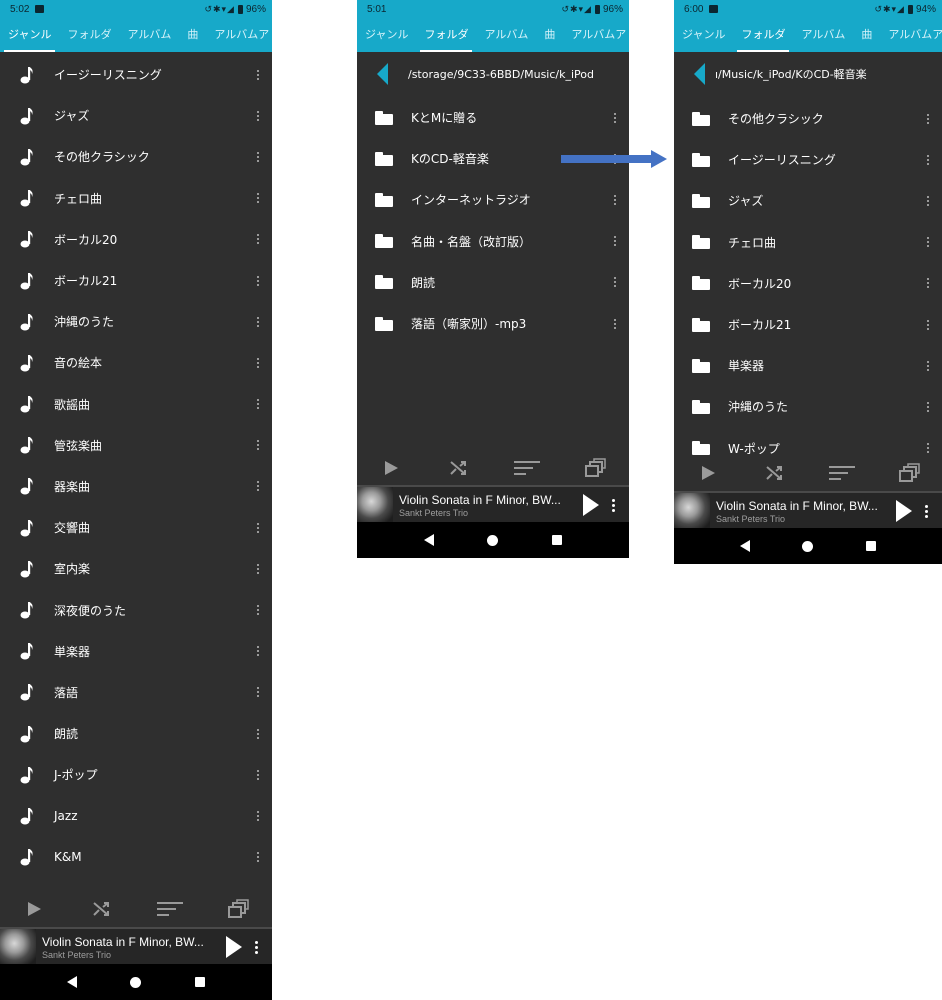 The image size is (942, 1000). Describe the element at coordinates (808, 118) in the screenshot. I see `folder-item: その他クラシック` at that location.